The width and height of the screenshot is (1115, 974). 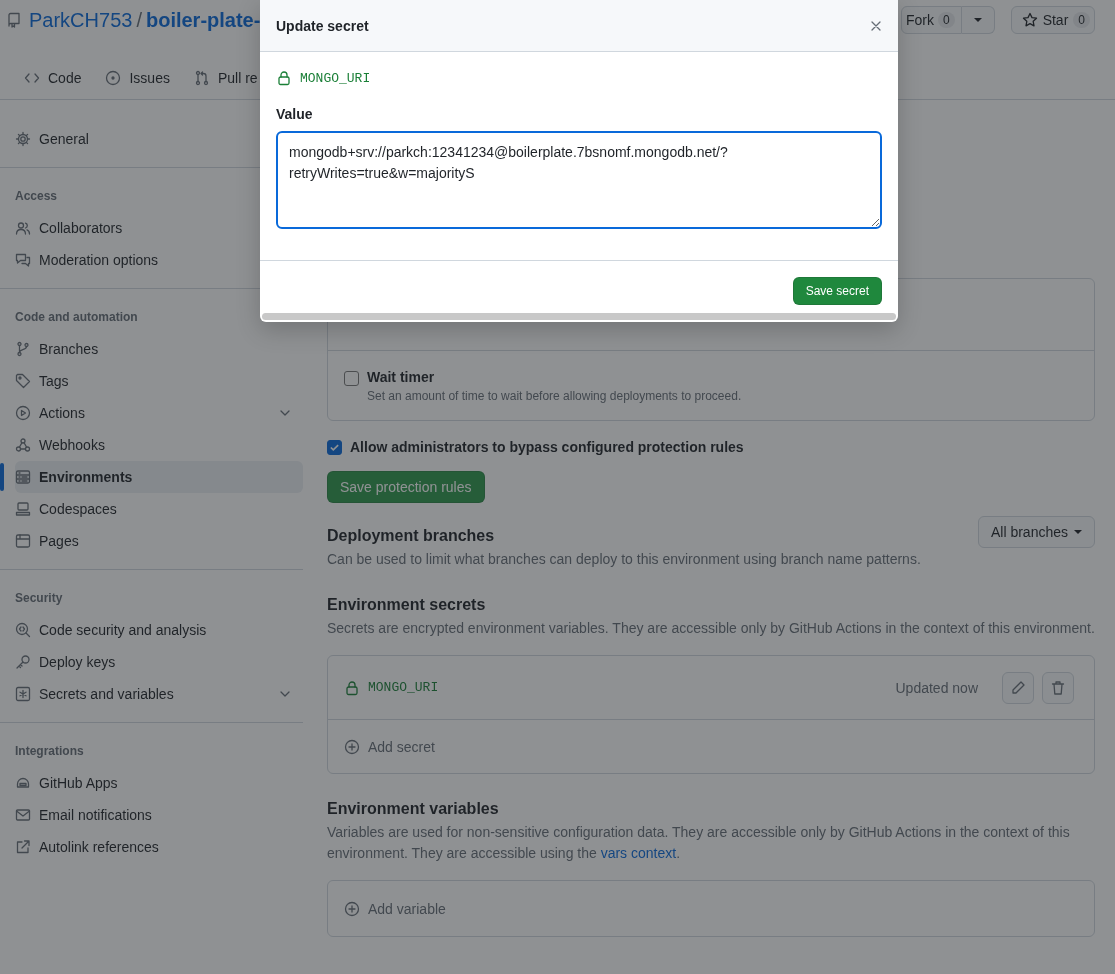 I want to click on envelope-icon, so click(x=23, y=815).